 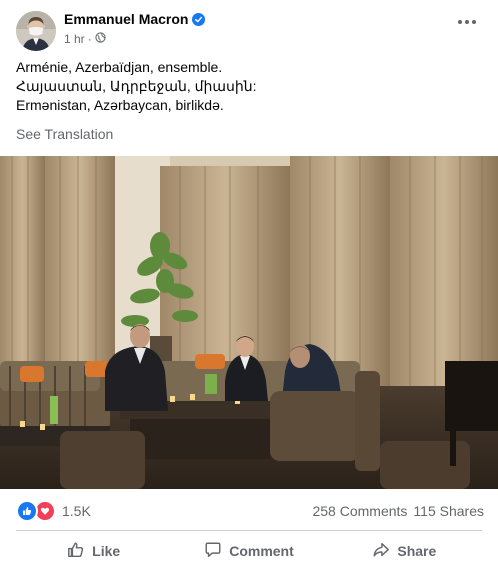 I want to click on author-row: Emmanuel Macron, so click(x=135, y=19).